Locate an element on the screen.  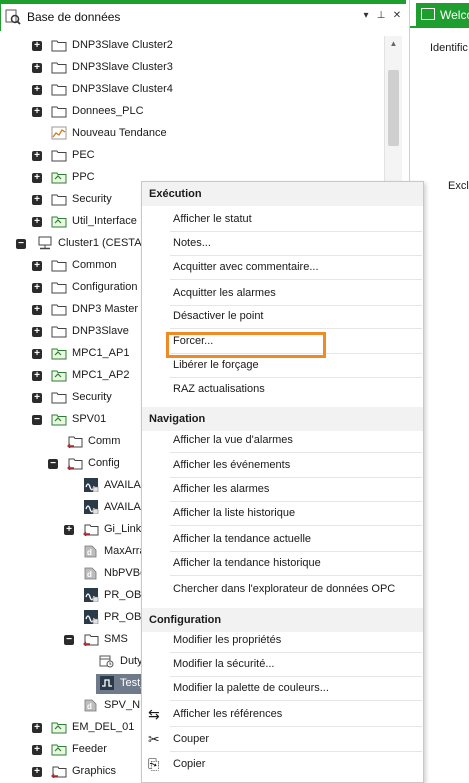
tree-item-label: Gi_Link is located at coordinates (123, 529).